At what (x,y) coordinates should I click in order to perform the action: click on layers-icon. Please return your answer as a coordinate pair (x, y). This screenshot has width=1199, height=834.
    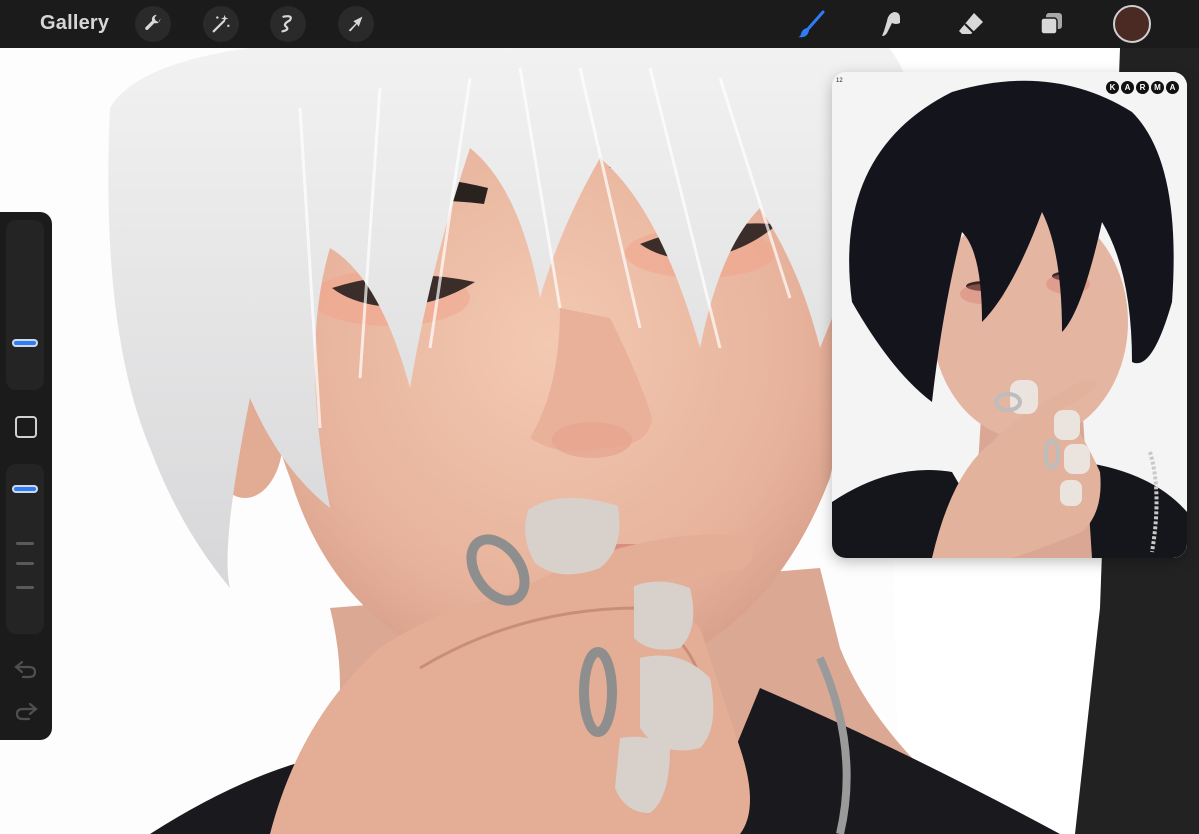
    Looking at the image, I should click on (1051, 24).